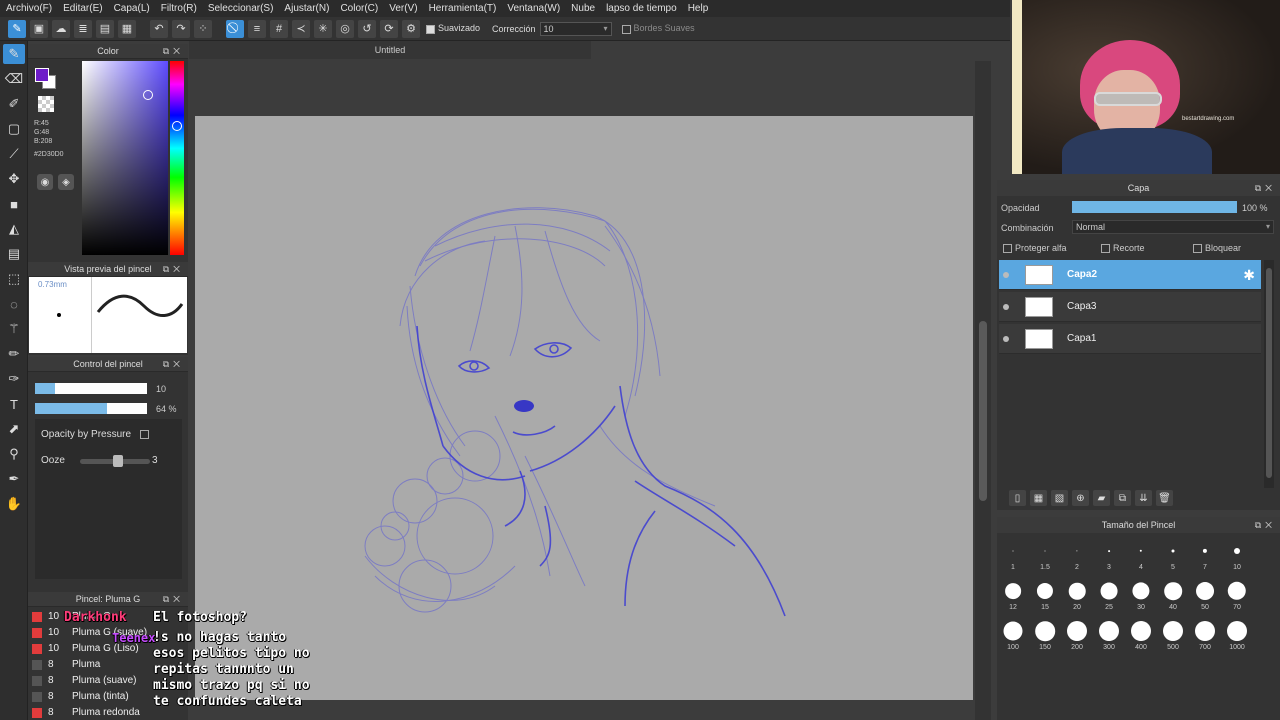 The image size is (1280, 720). Describe the element at coordinates (132, 8) in the screenshot. I see `menu-item: Capa(L)` at that location.